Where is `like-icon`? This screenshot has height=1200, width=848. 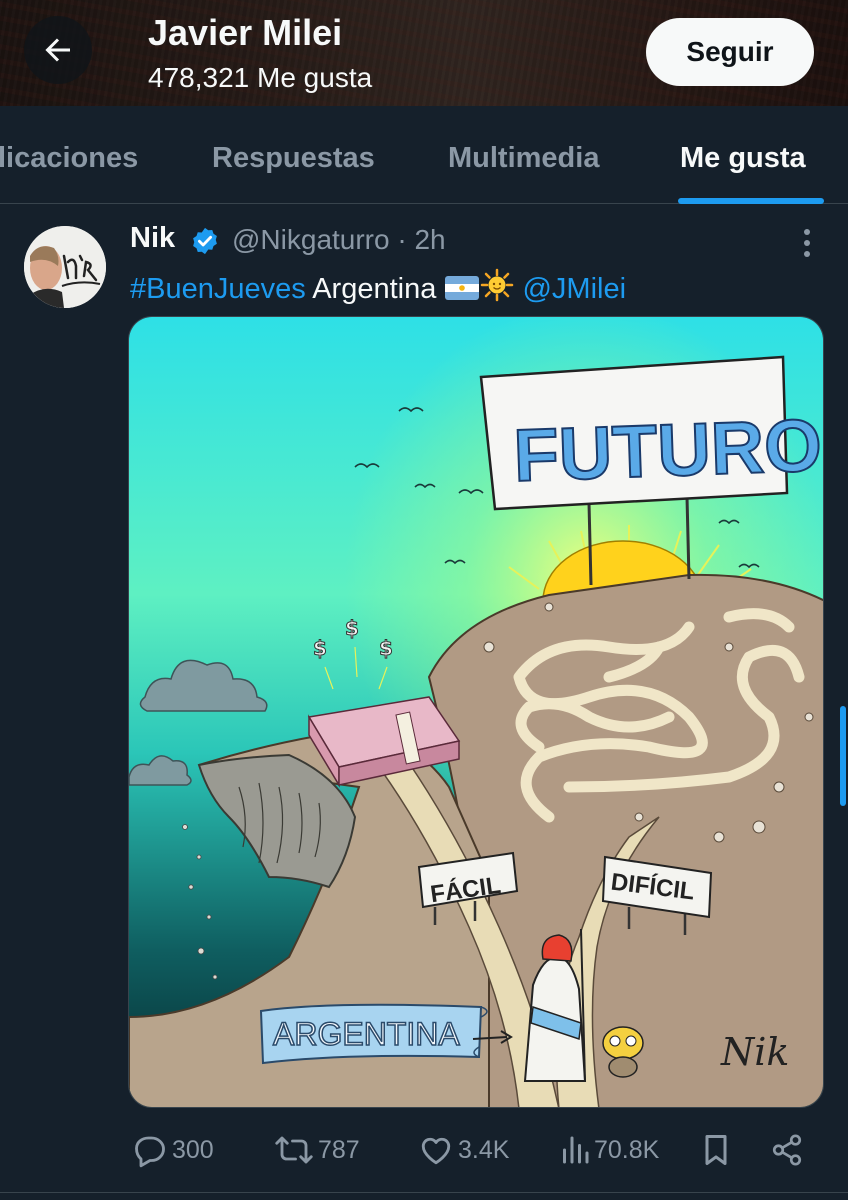 like-icon is located at coordinates (436, 1151).